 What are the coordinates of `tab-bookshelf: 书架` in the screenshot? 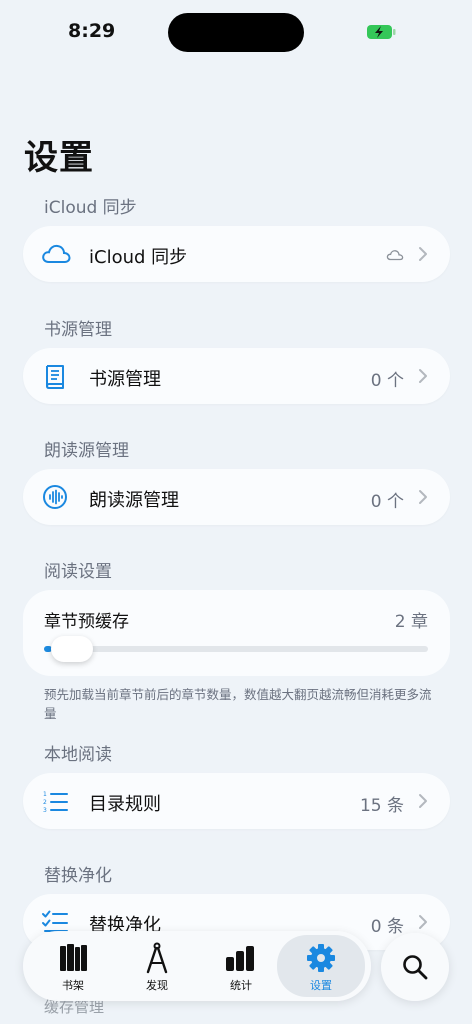 It's located at (73, 966).